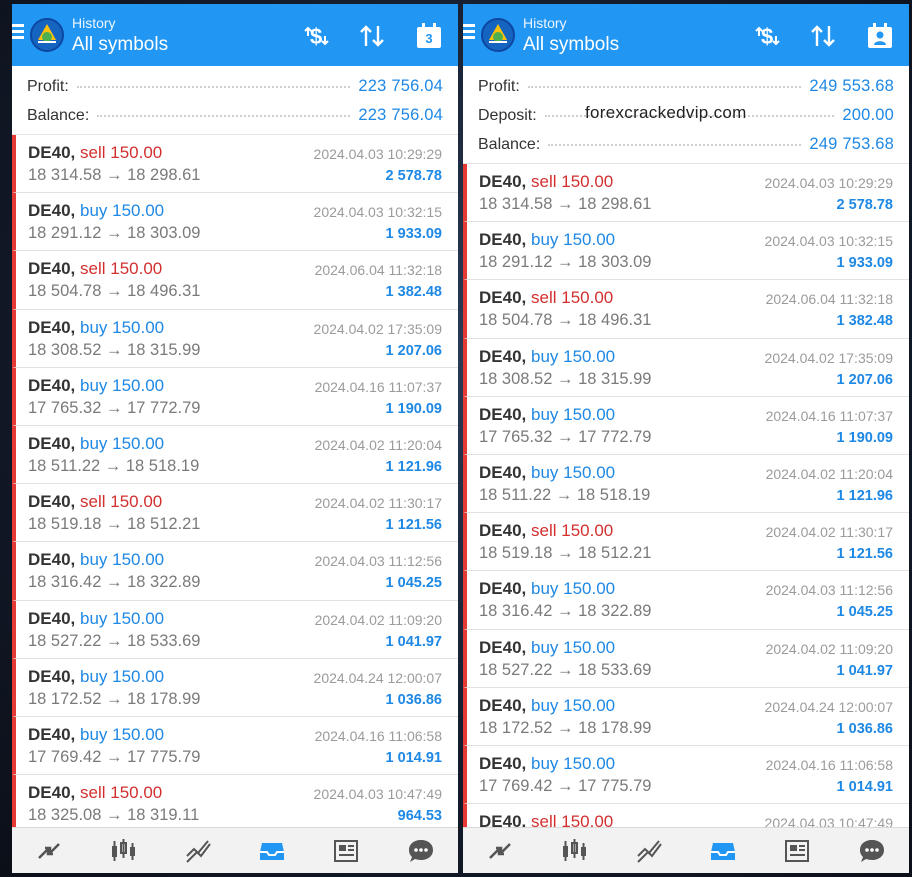  Describe the element at coordinates (851, 144) in the screenshot. I see `summary-value: 249 753.68` at that location.